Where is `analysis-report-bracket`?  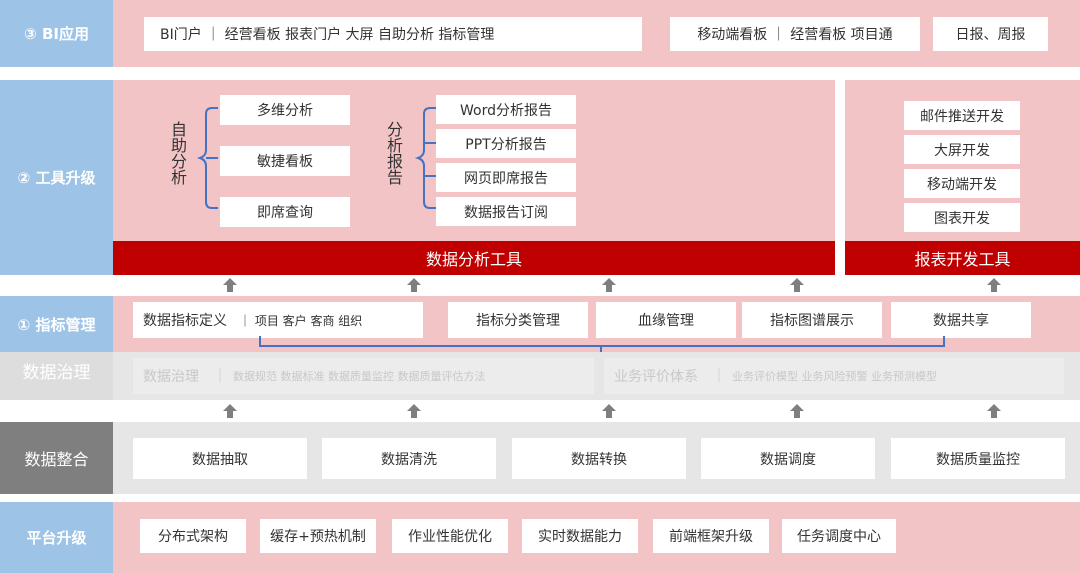 analysis-report-bracket is located at coordinates (425, 158).